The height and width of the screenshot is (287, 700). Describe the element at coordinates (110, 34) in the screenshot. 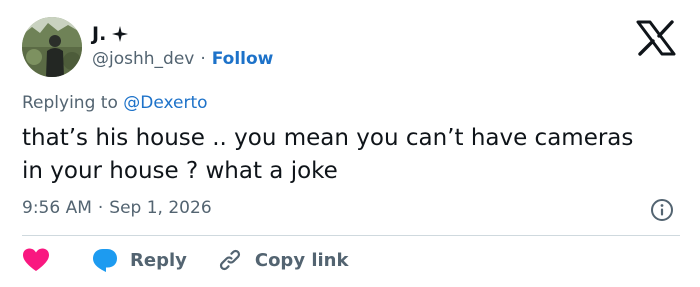

I see `author-name-row: J.` at that location.